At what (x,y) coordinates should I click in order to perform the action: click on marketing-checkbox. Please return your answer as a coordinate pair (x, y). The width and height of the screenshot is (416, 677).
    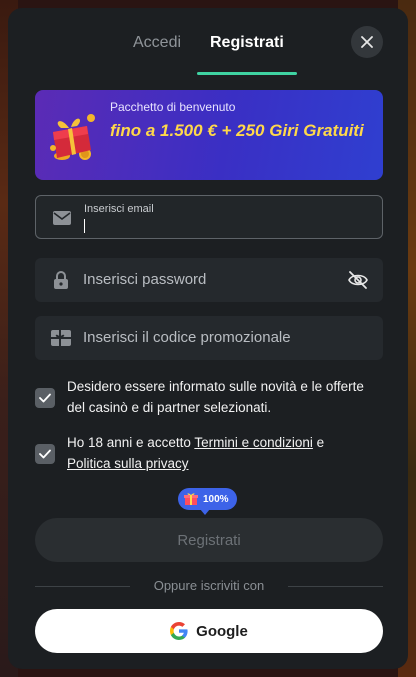
    Looking at the image, I should click on (45, 398).